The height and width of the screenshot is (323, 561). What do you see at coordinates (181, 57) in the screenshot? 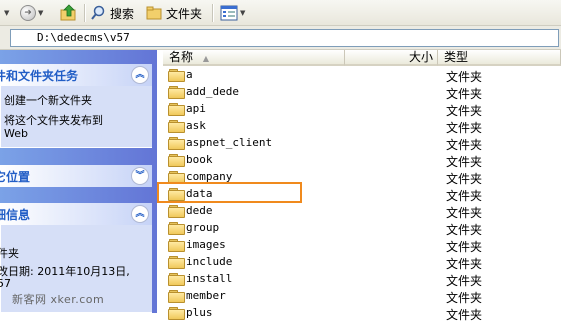
I see `column-name-label: 名称` at bounding box center [181, 57].